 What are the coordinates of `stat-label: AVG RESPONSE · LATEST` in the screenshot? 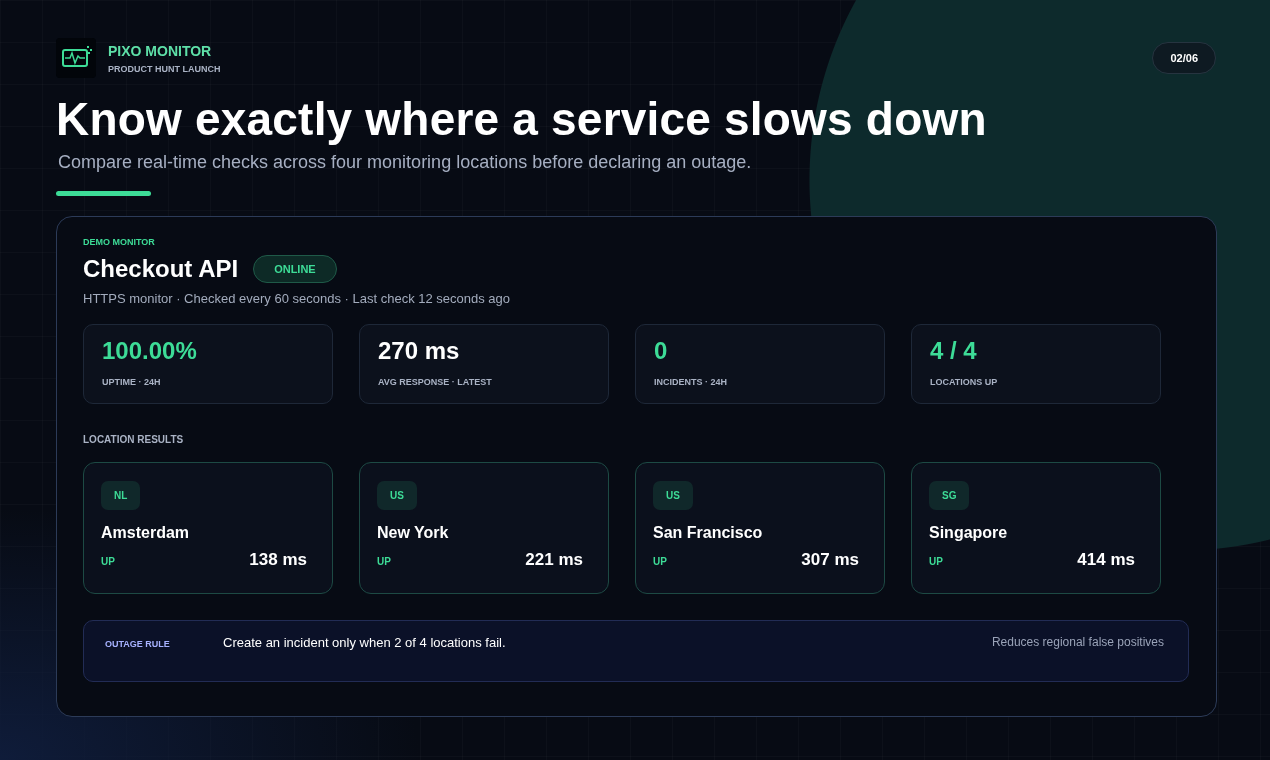 It's located at (435, 382).